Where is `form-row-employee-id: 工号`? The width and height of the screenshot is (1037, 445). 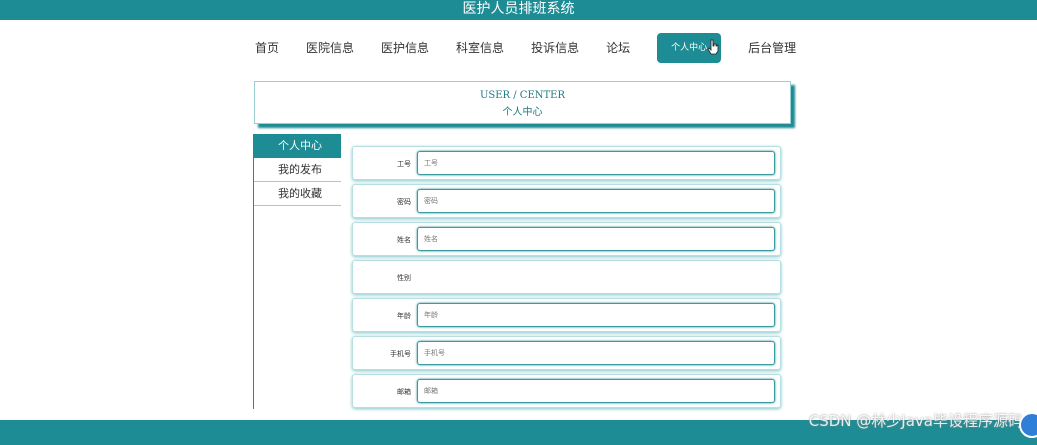
form-row-employee-id: 工号 is located at coordinates (566, 163).